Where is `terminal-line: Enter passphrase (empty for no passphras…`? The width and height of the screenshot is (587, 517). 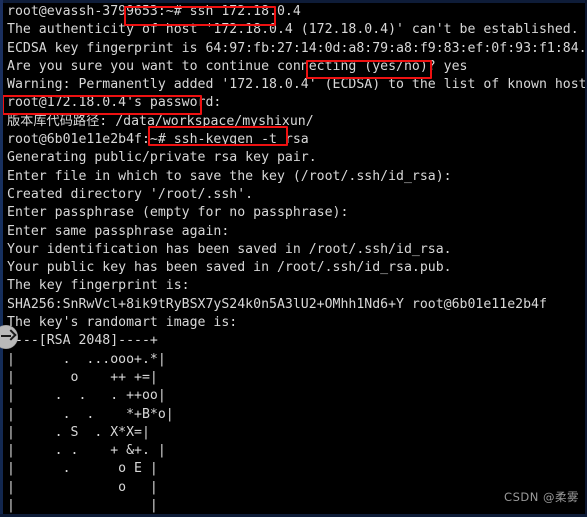
terminal-line: Enter passphrase (empty for no passphras… is located at coordinates (178, 213).